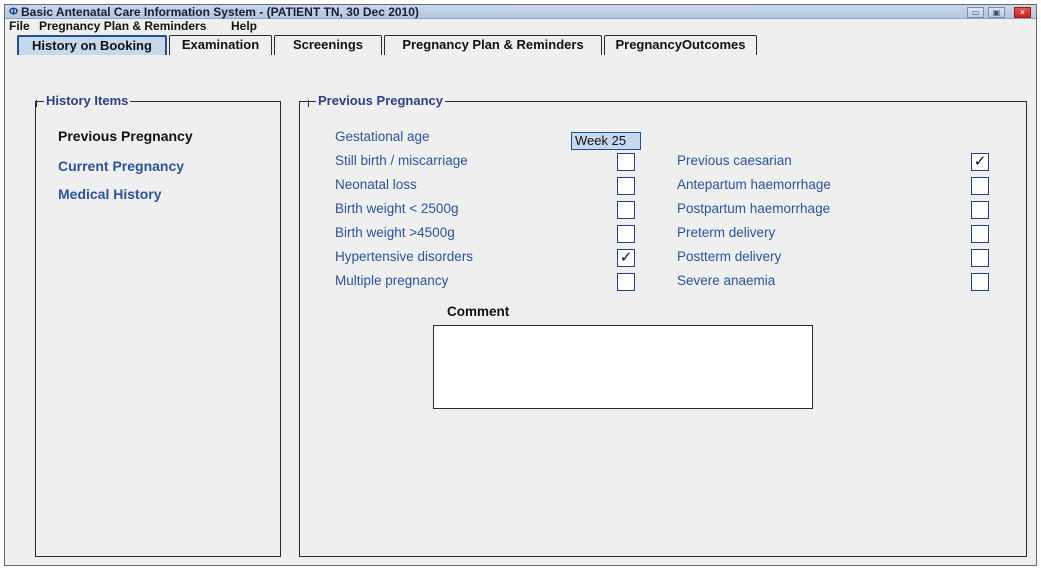  Describe the element at coordinates (376, 101) in the screenshot. I see `previous-pregnancy-title: Previous Pregnancy` at that location.